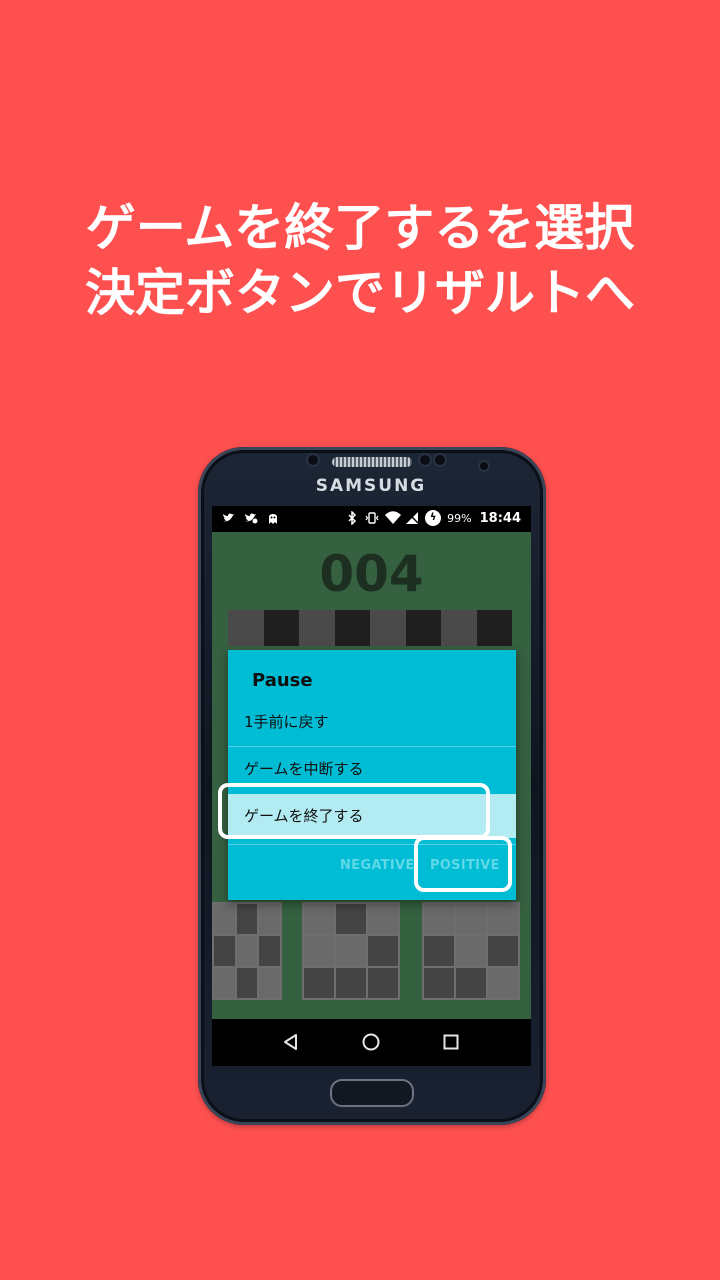  What do you see at coordinates (372, 722) in the screenshot?
I see `undo-option: 1手前に戻す` at bounding box center [372, 722].